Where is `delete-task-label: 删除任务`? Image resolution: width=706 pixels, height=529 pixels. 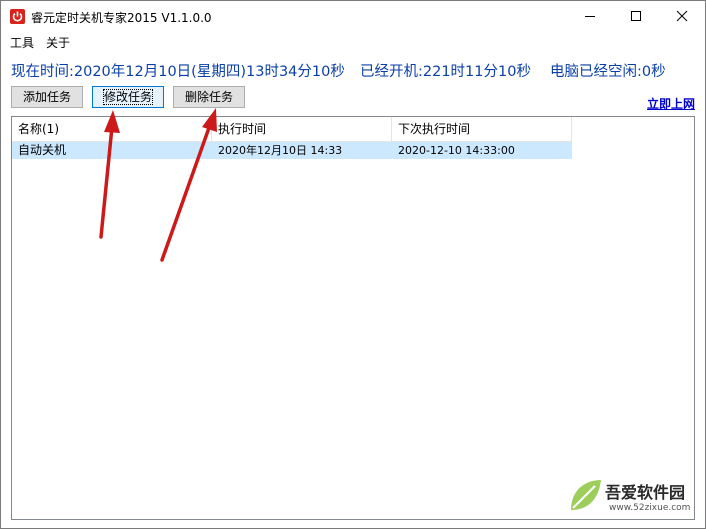
delete-task-label: 删除任务 is located at coordinates (208, 97).